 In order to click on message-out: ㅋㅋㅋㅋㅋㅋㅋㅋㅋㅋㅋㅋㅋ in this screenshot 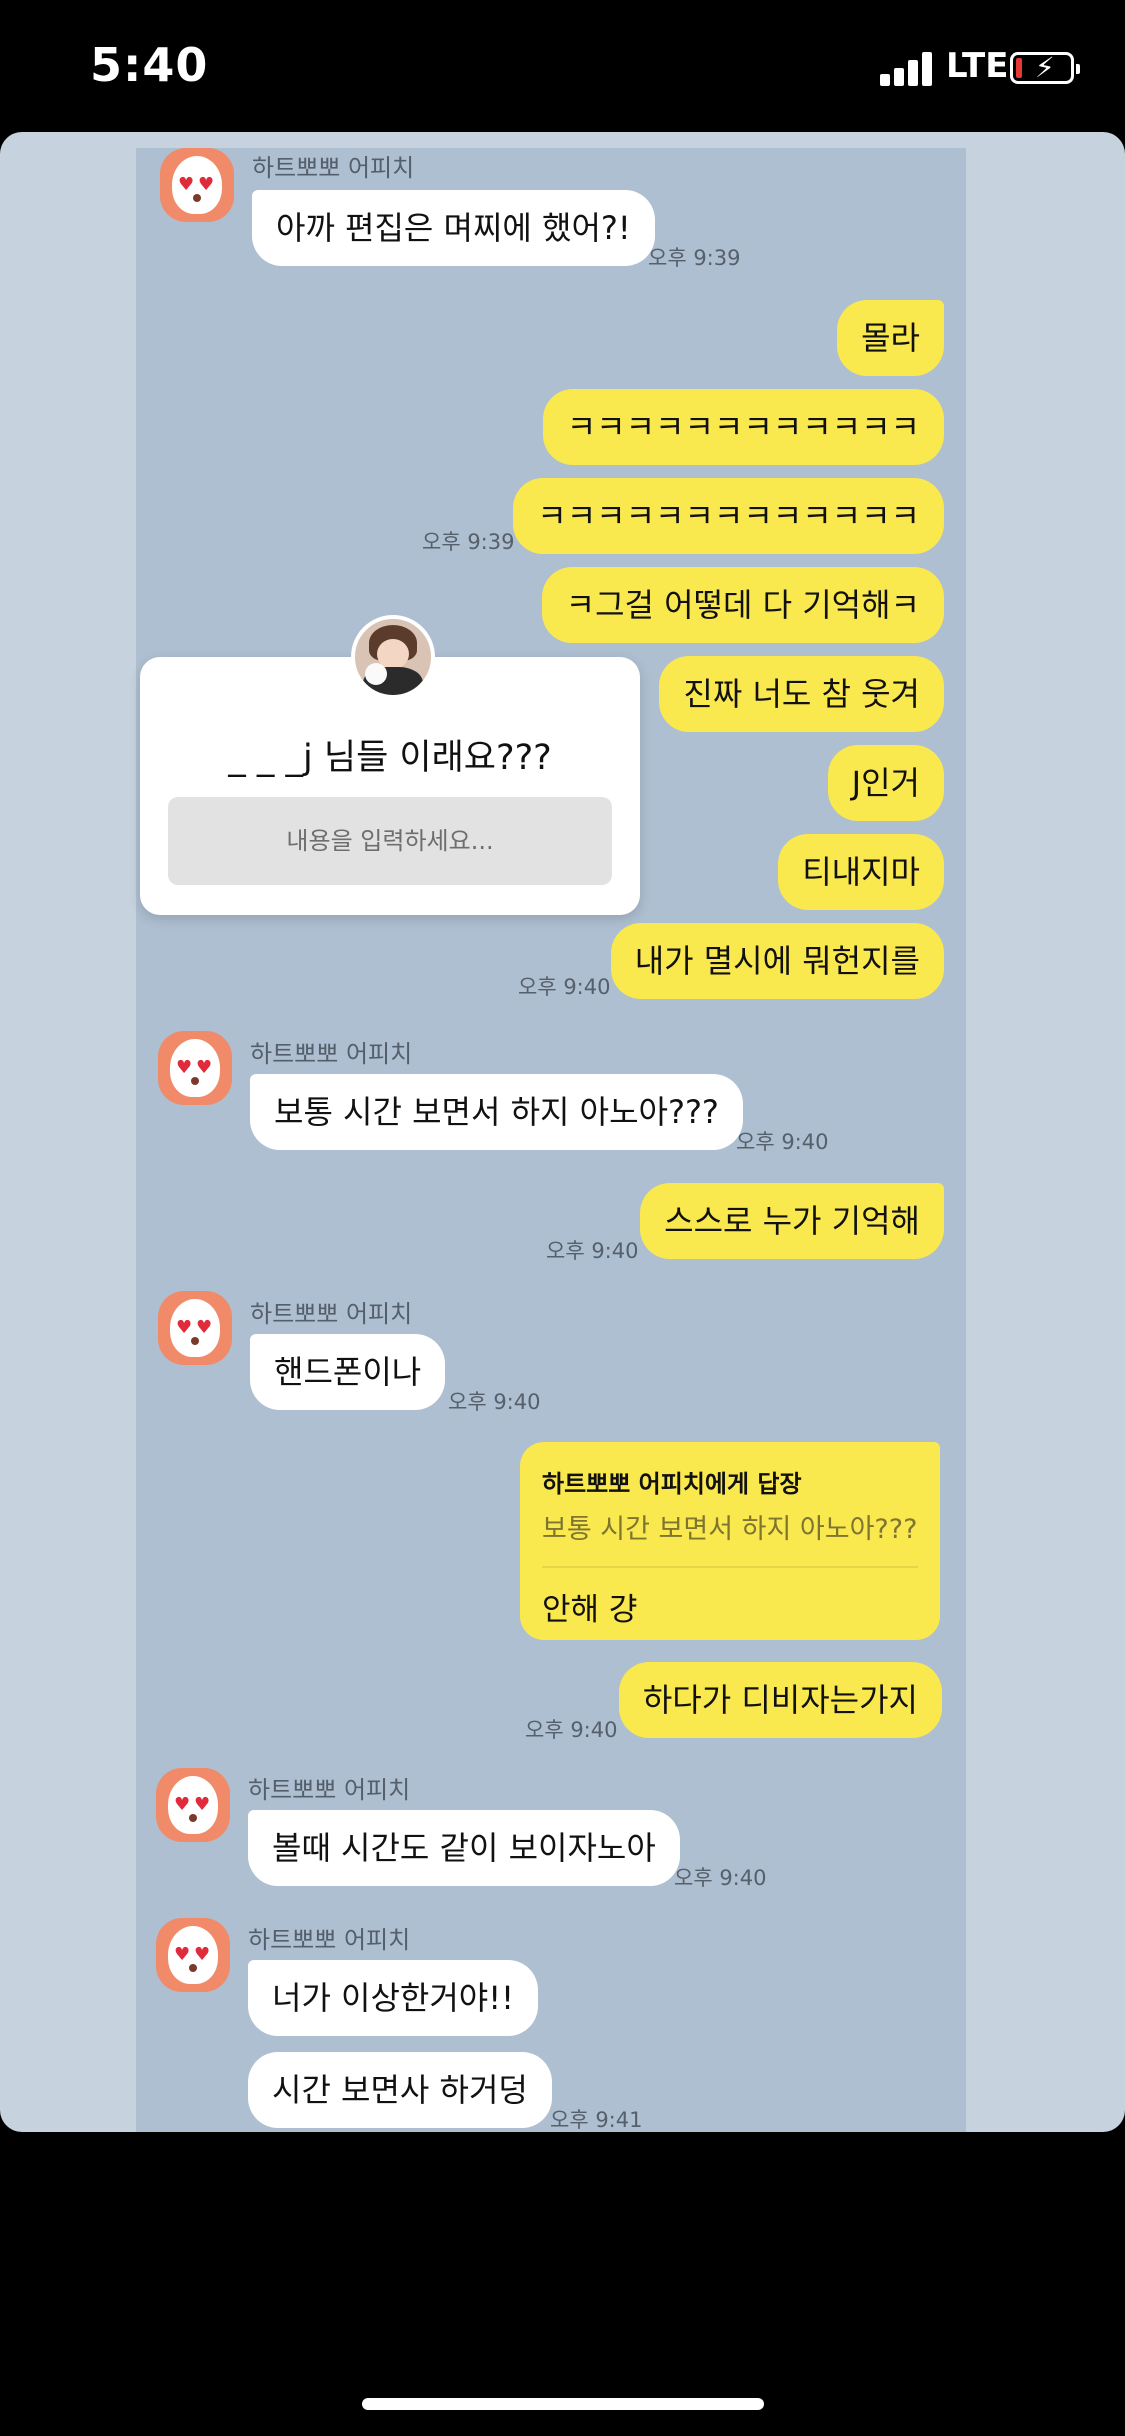, I will do `click(728, 516)`.